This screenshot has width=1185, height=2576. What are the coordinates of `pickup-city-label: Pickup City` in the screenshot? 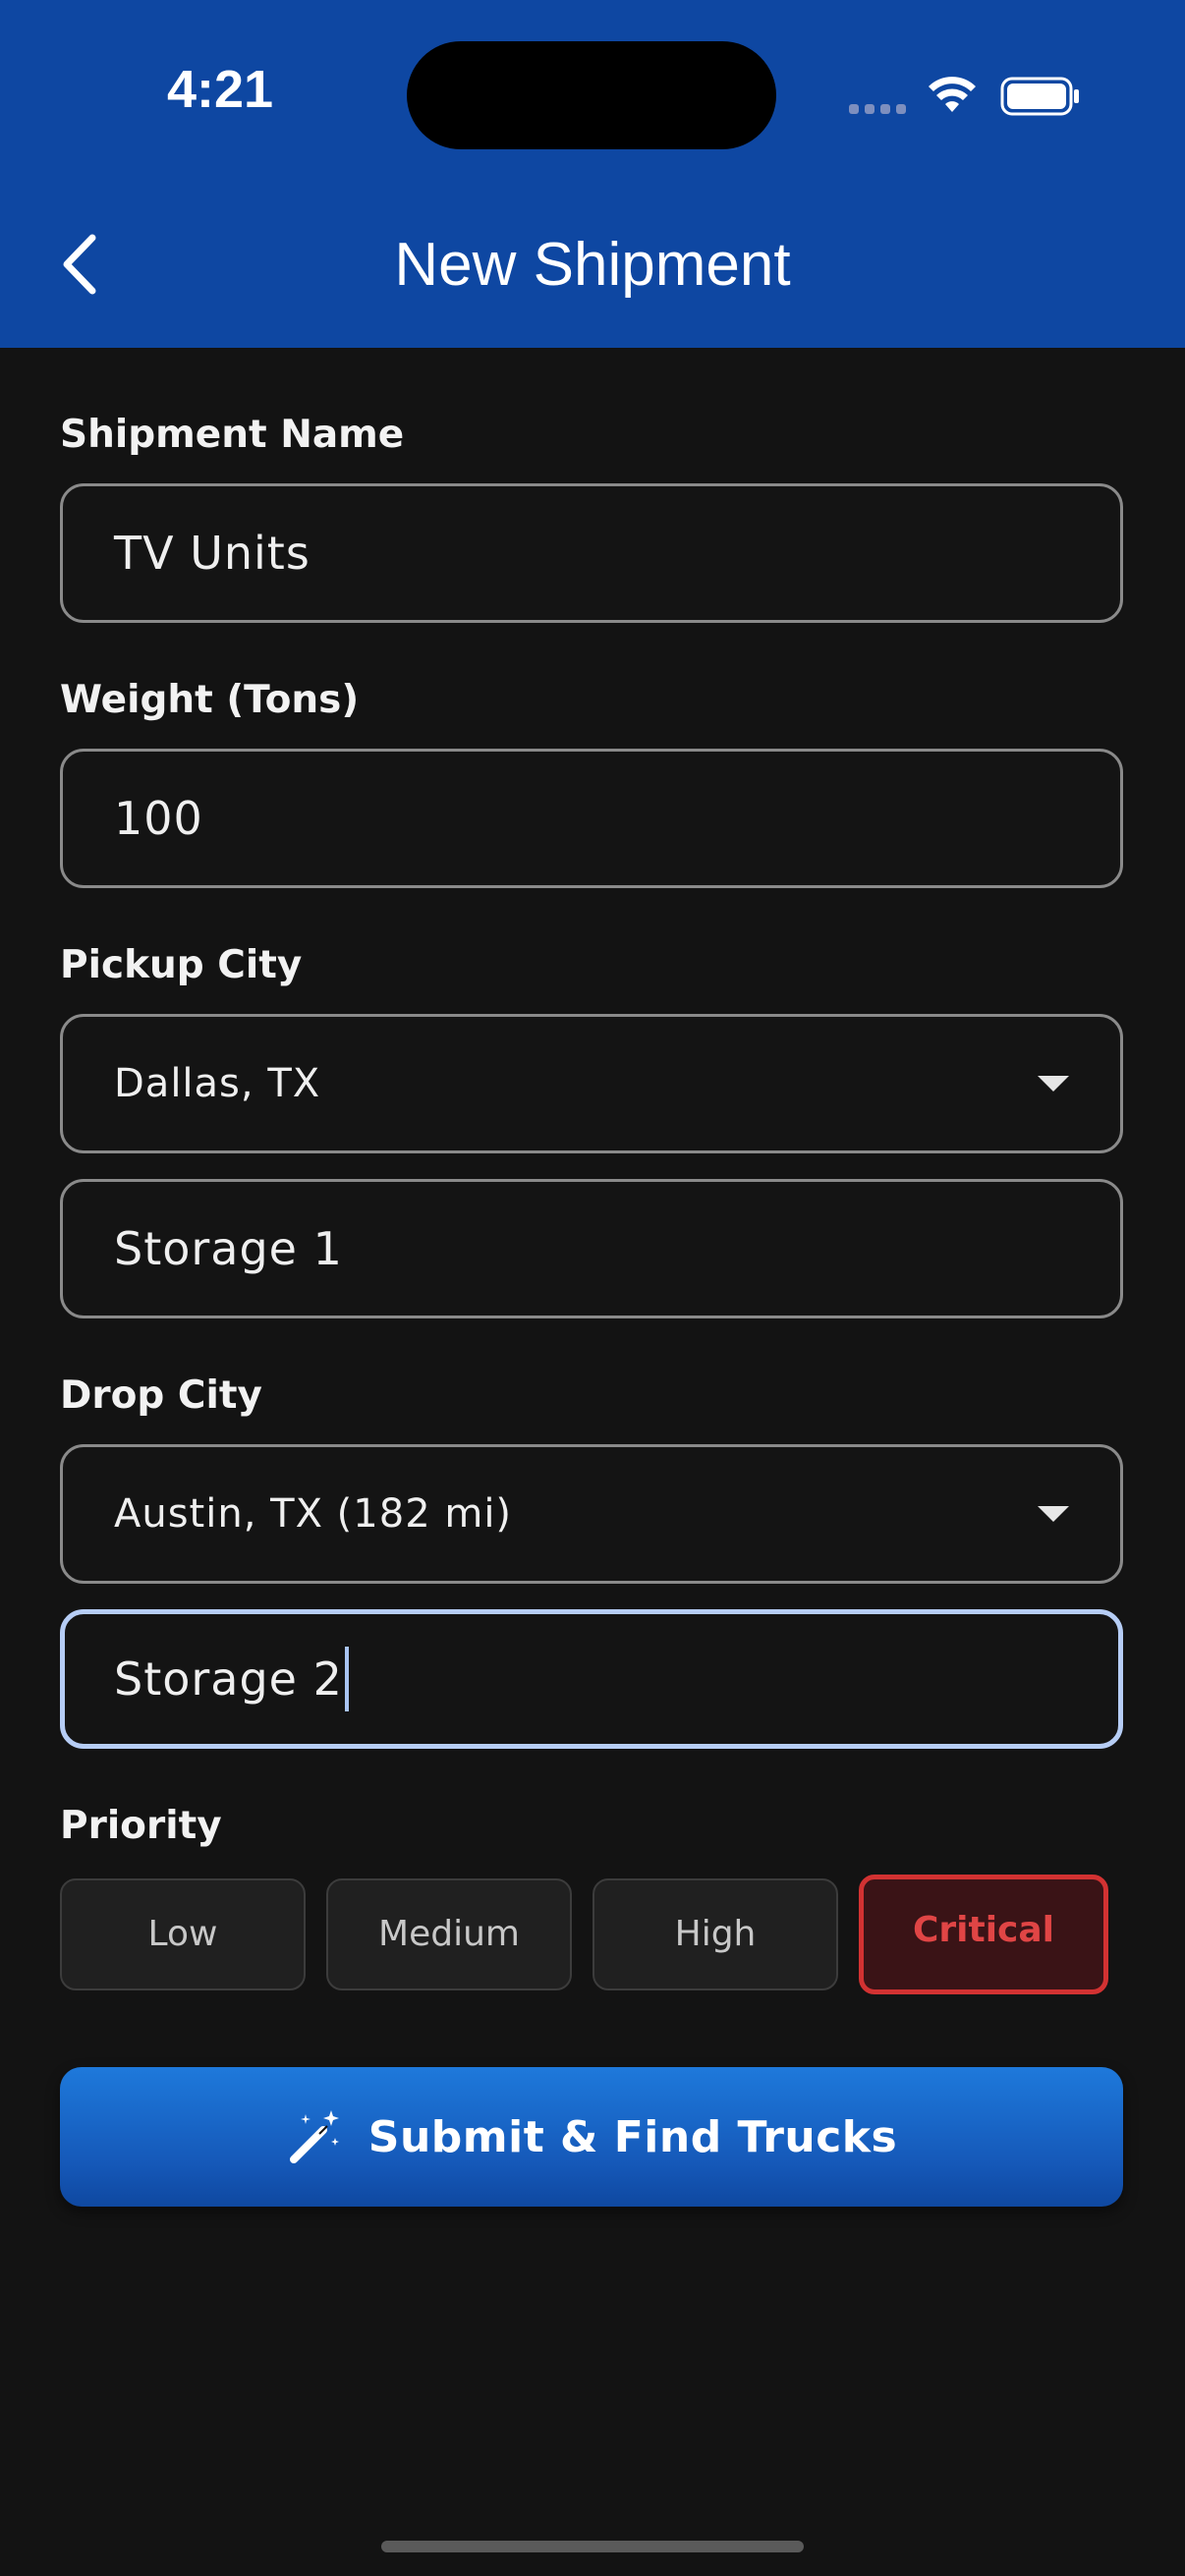 It's located at (182, 965).